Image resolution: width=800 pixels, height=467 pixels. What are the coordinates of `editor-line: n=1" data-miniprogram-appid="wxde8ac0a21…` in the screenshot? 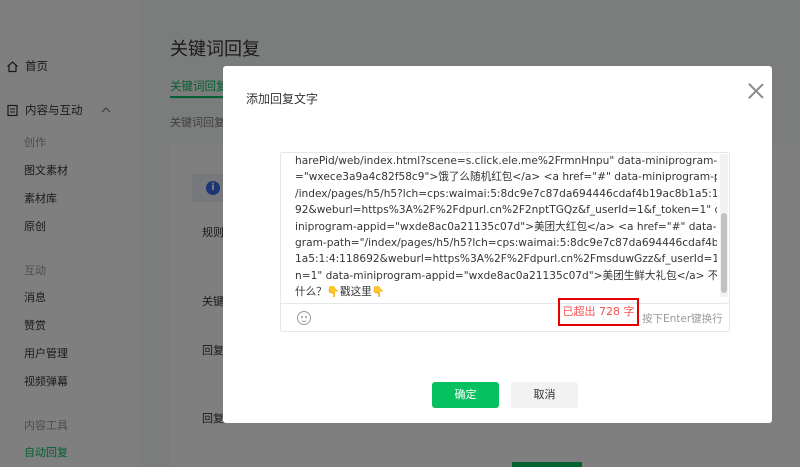 It's located at (506, 275).